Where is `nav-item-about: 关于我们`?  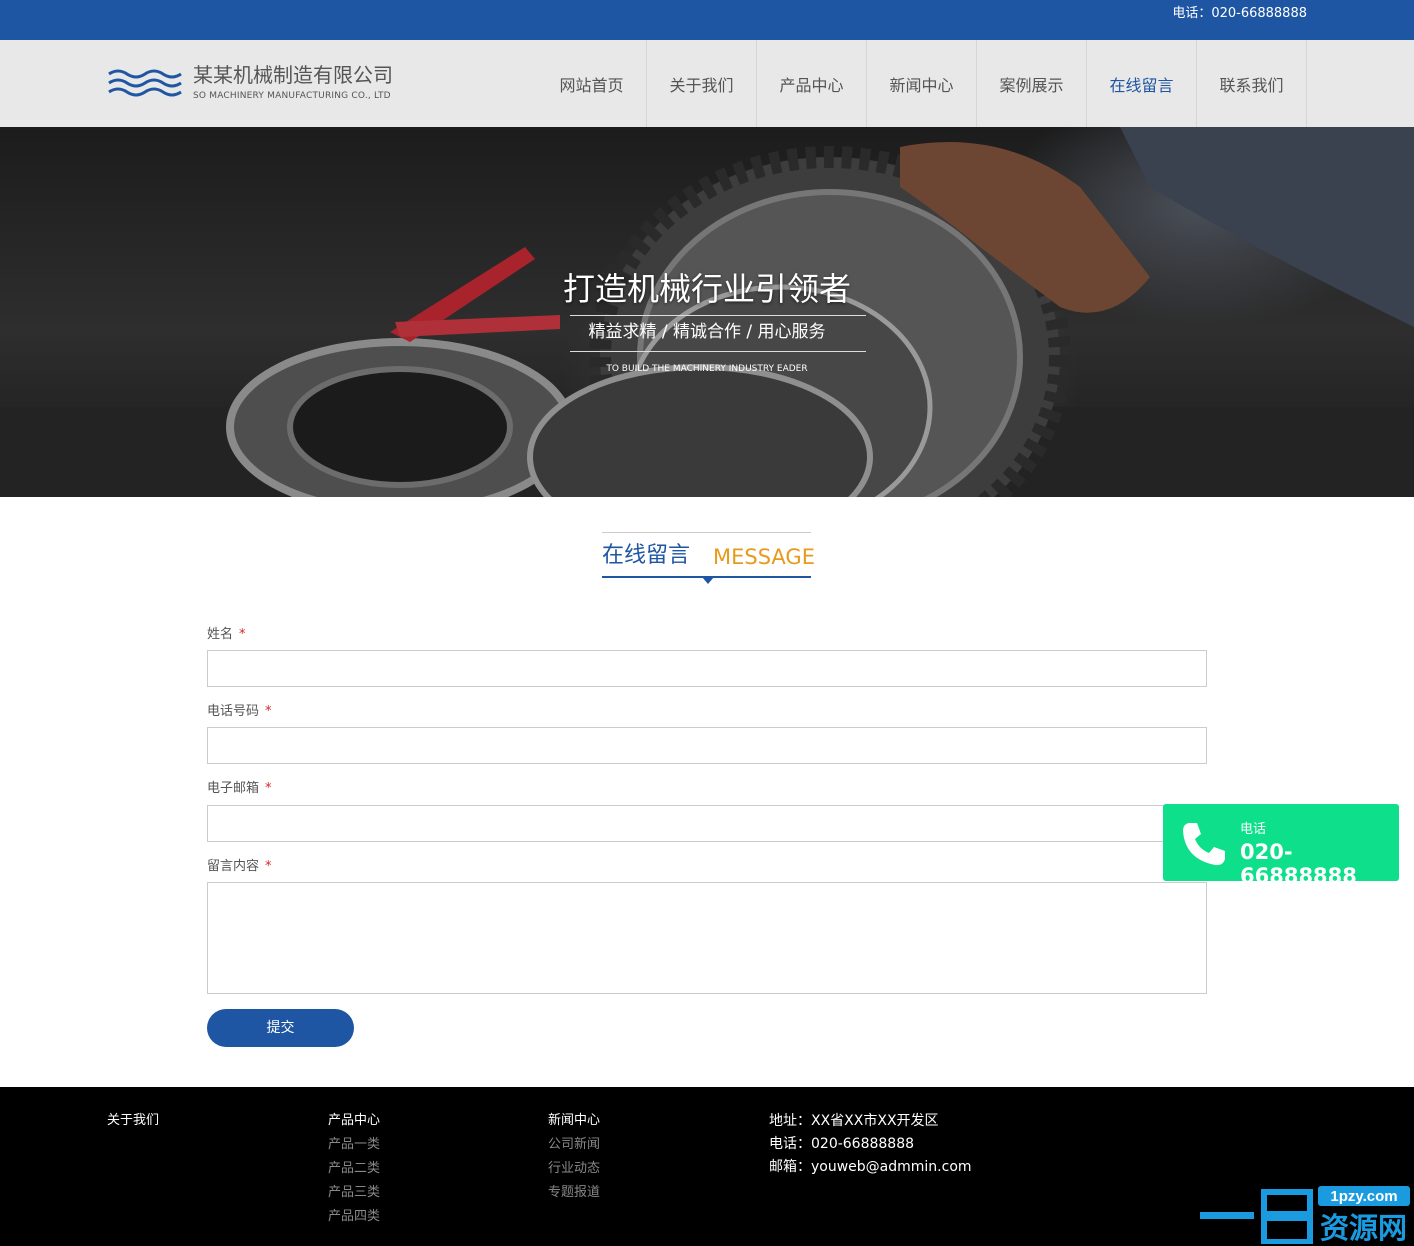
nav-item-about: 关于我们 is located at coordinates (702, 83).